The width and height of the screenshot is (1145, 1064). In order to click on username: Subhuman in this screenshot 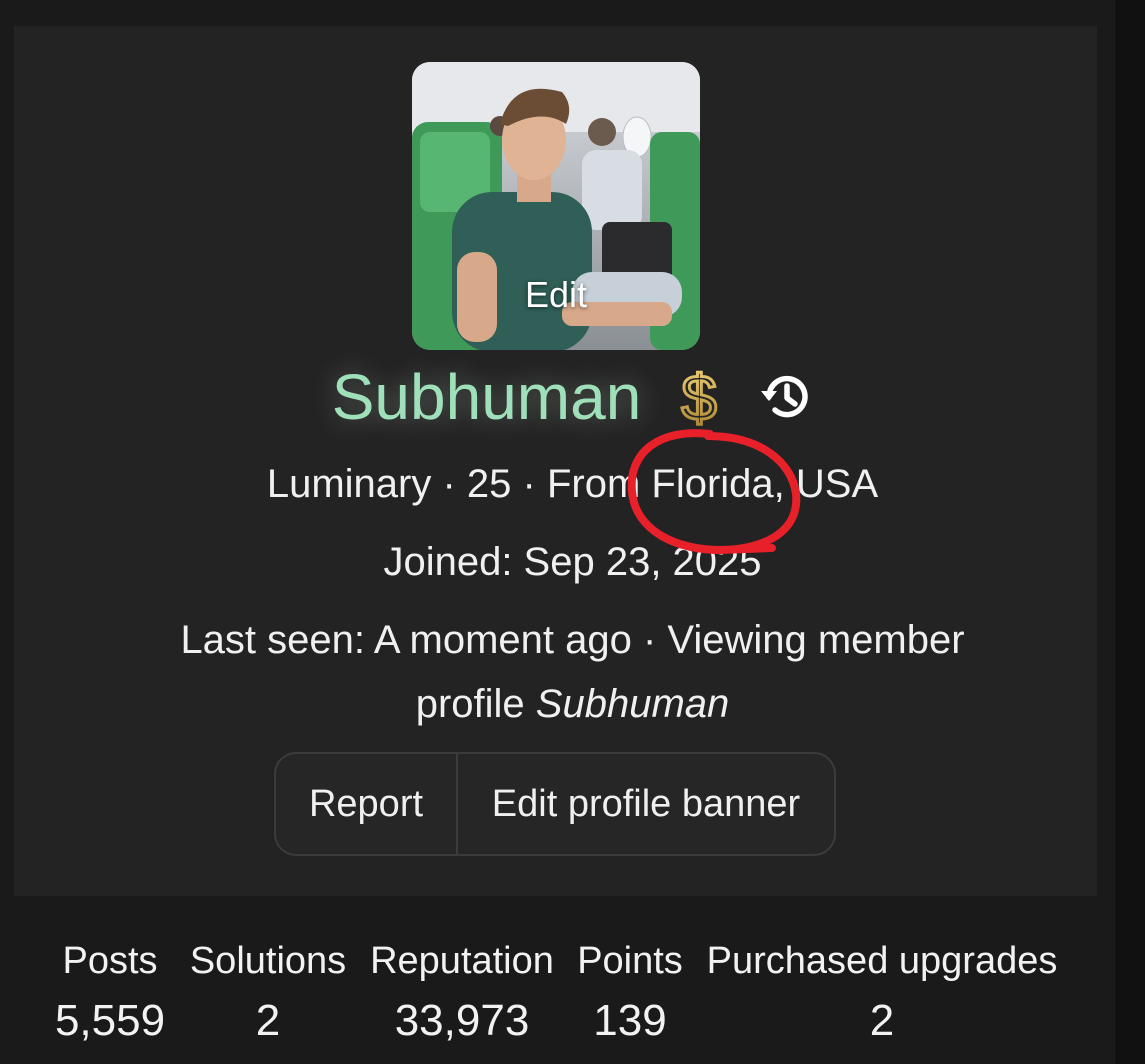, I will do `click(487, 397)`.